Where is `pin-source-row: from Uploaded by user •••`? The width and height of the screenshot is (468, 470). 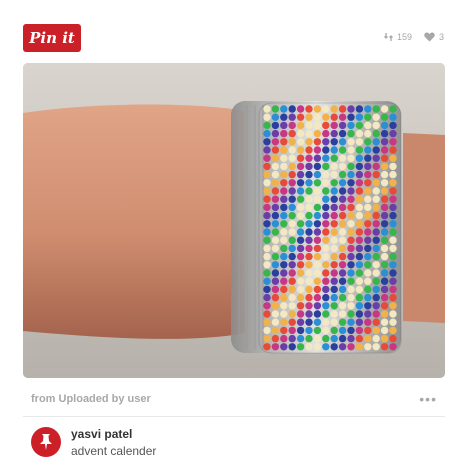
pin-source-row: from Uploaded by user ••• is located at coordinates (234, 399).